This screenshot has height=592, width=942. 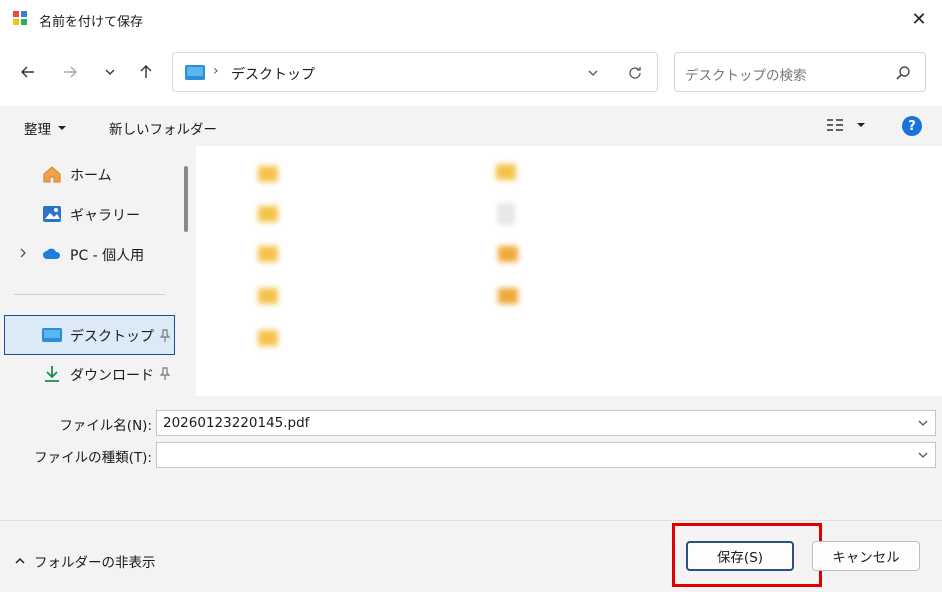 I want to click on filetype-select, so click(x=546, y=455).